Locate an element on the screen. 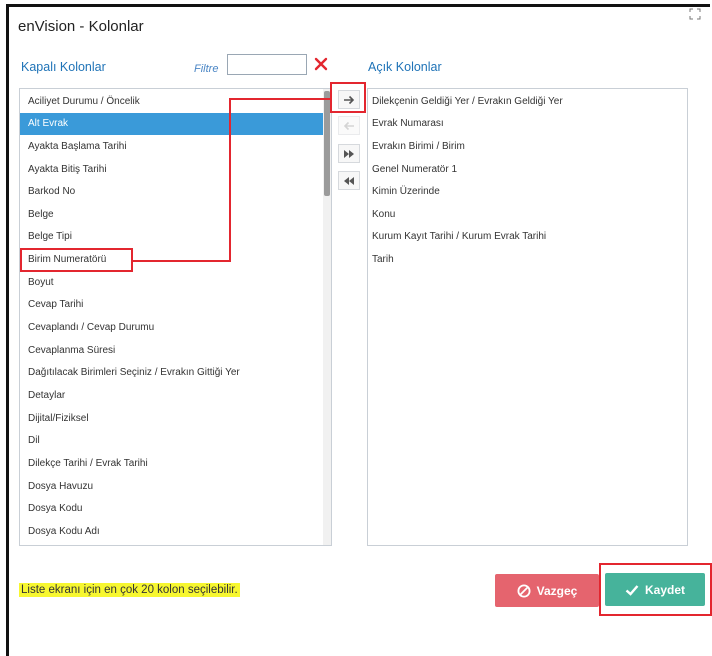 Image resolution: width=712 pixels, height=656 pixels. list-item: Kimin Üzerinde is located at coordinates (527, 192).